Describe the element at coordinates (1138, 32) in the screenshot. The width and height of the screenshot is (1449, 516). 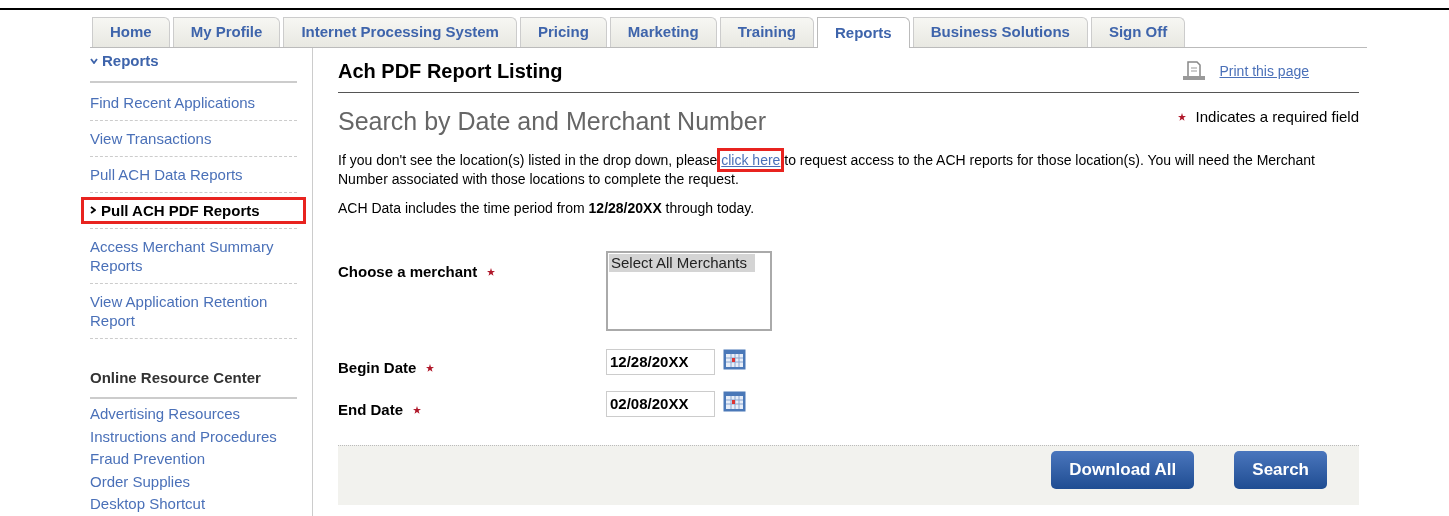
I see `nav-tab: Sign Off` at that location.